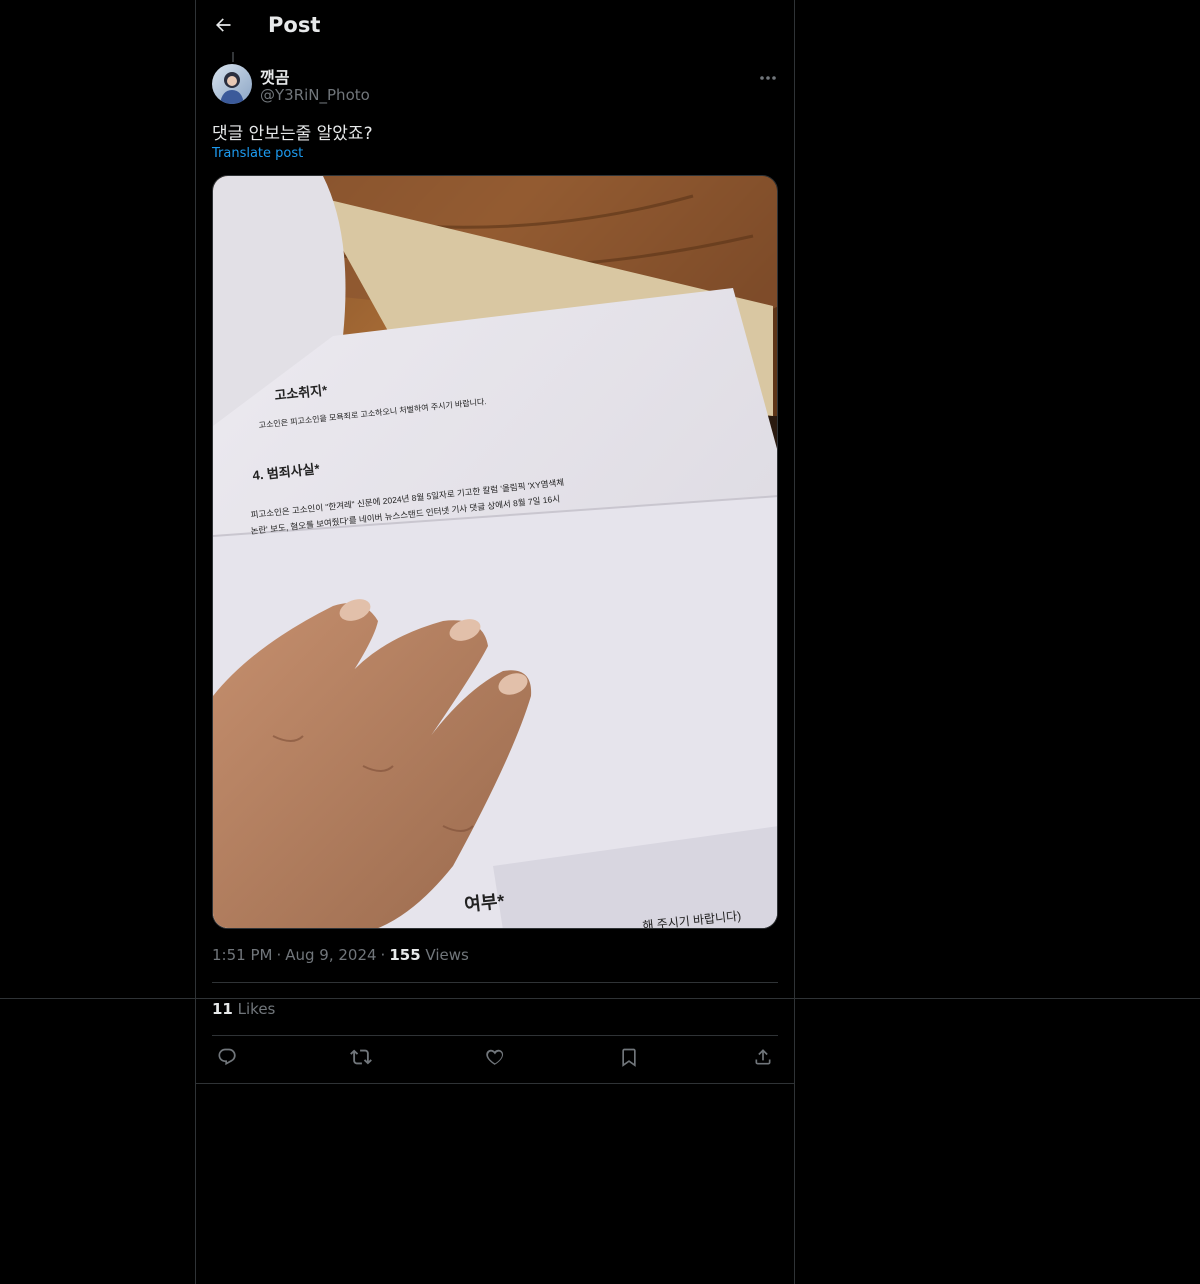 This screenshot has width=1200, height=1284. I want to click on translate-post-link: Translate post, so click(257, 153).